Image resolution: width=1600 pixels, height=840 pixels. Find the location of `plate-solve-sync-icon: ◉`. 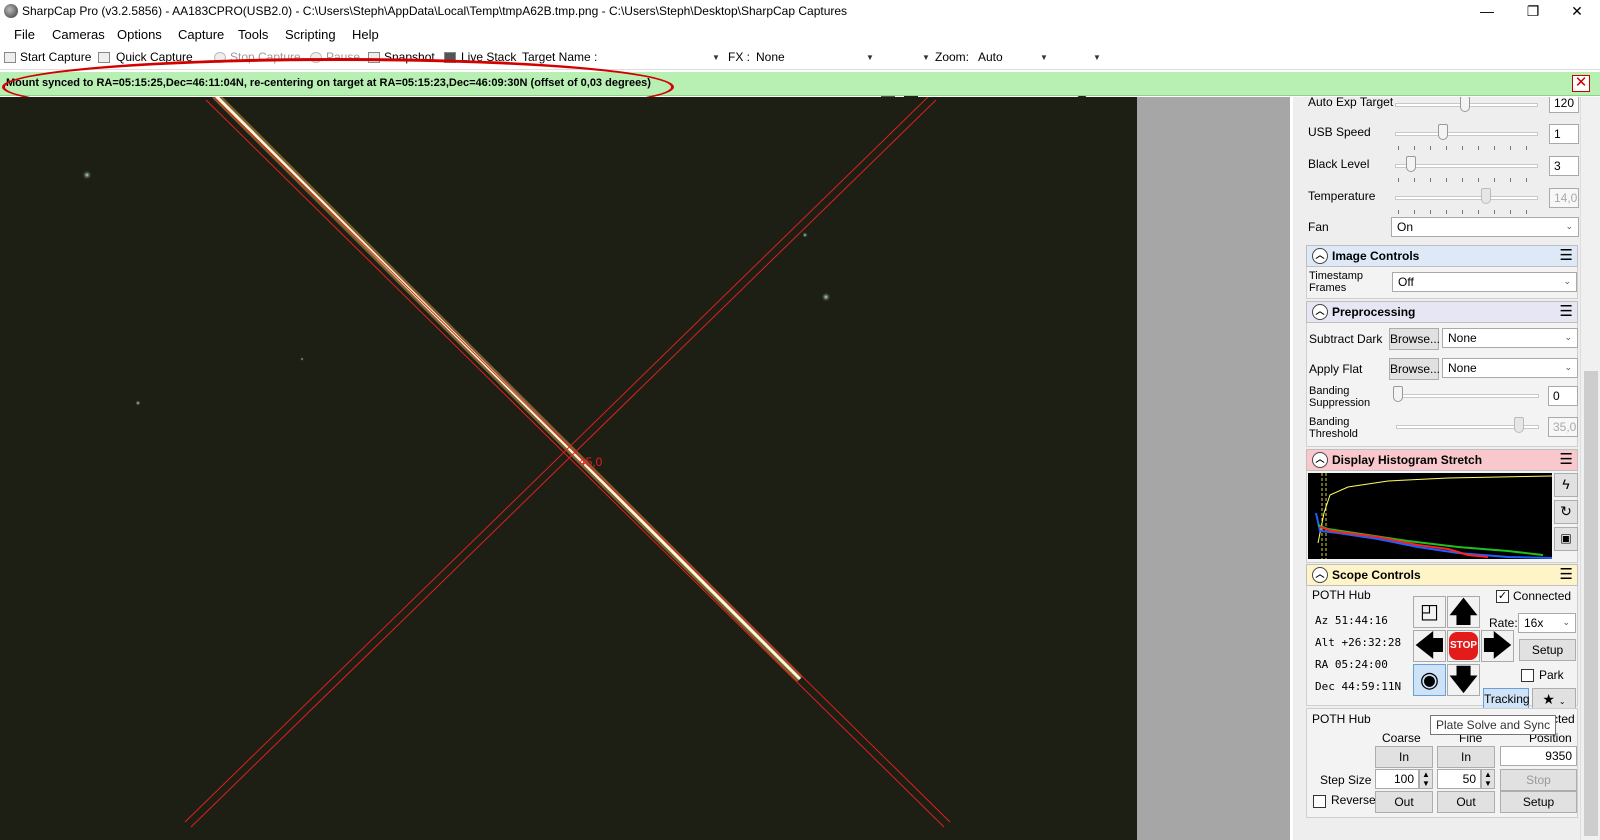

plate-solve-sync-icon: ◉ is located at coordinates (1429, 680).